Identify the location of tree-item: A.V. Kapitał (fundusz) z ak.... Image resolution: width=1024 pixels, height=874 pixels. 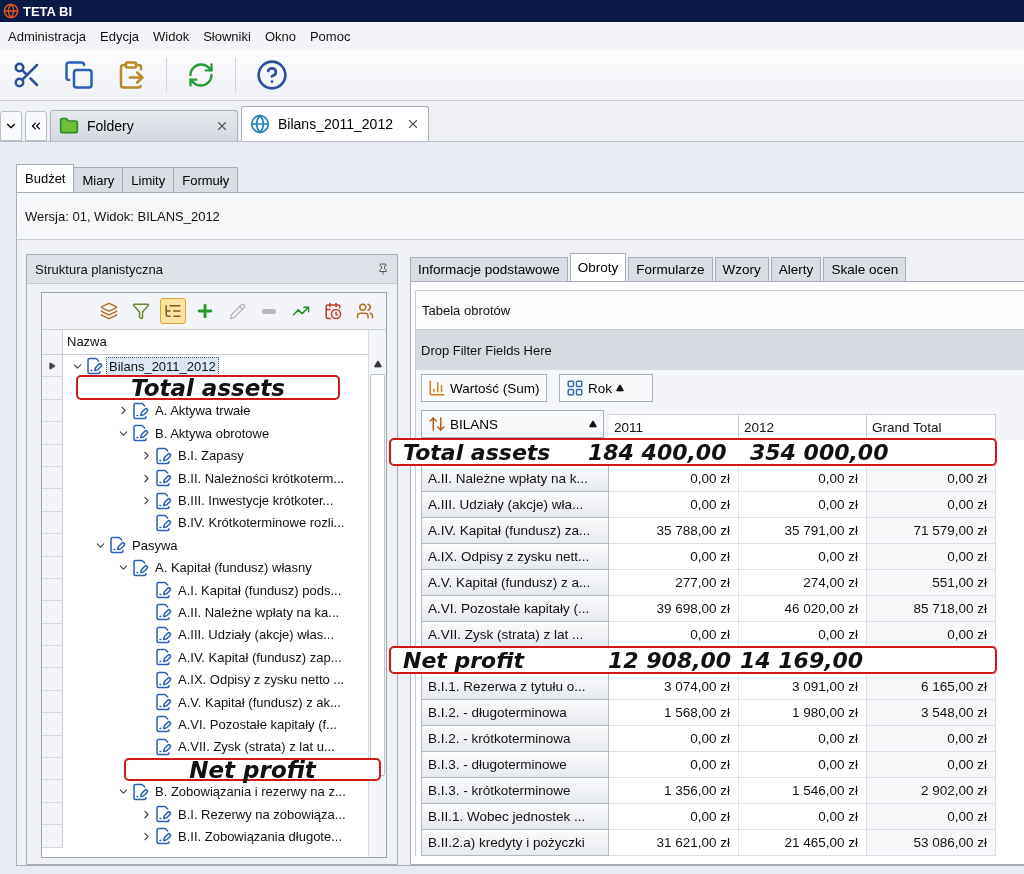
(259, 702).